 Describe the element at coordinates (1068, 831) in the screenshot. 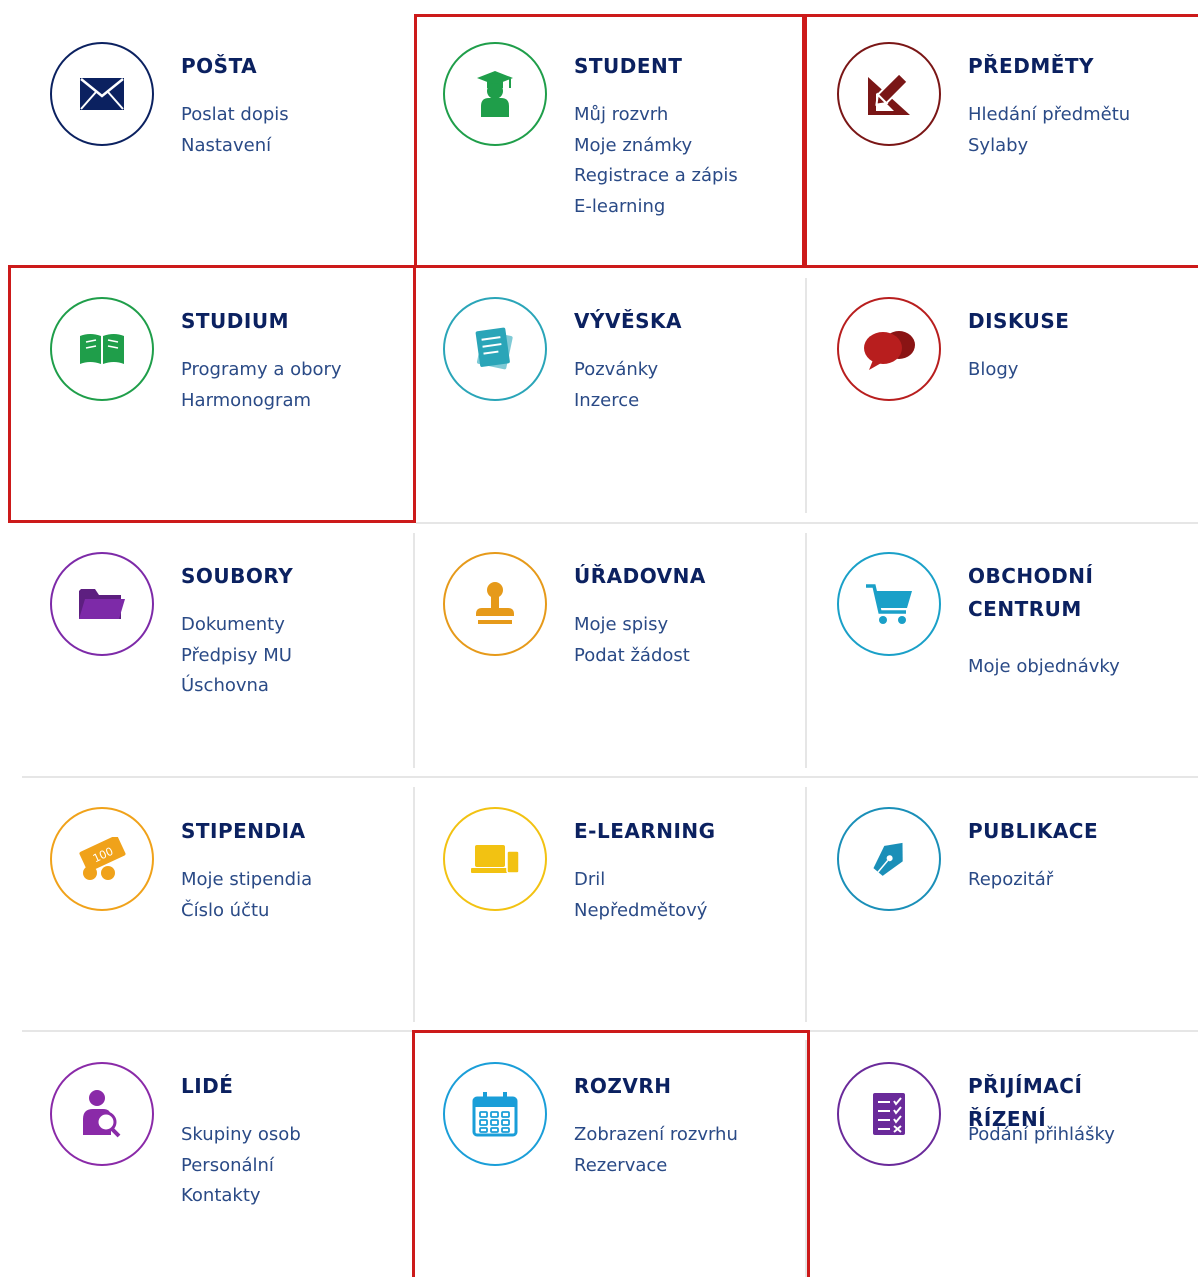

I see `tile-title: PUBLIKACE` at that location.